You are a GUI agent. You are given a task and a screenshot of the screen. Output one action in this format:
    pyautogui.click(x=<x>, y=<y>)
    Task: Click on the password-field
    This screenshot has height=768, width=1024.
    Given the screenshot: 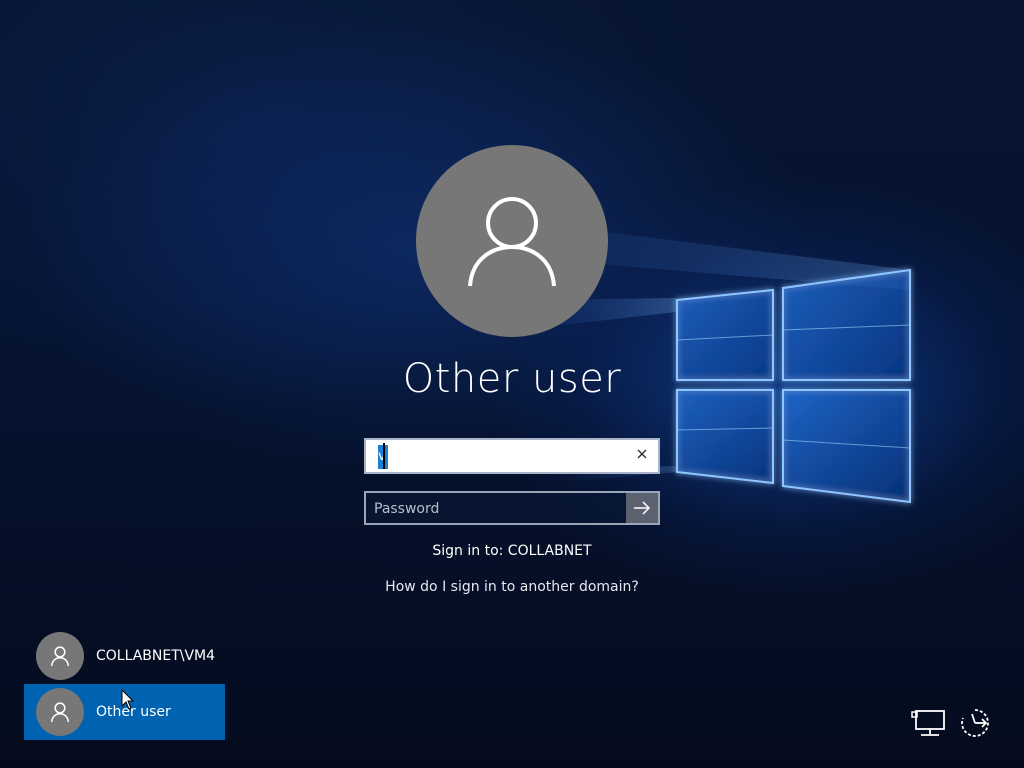 What is the action you would take?
    pyautogui.click(x=512, y=508)
    